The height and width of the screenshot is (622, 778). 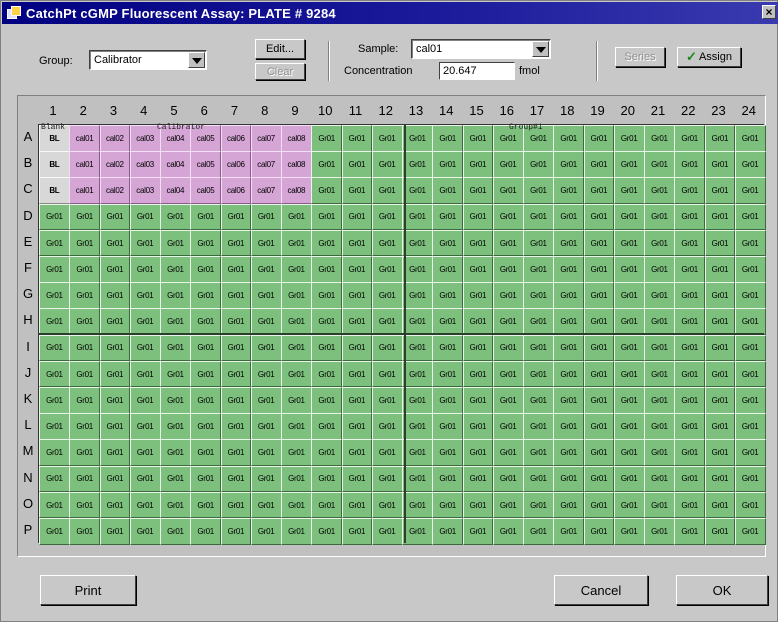 What do you see at coordinates (567, 110) in the screenshot?
I see `column-header: 18` at bounding box center [567, 110].